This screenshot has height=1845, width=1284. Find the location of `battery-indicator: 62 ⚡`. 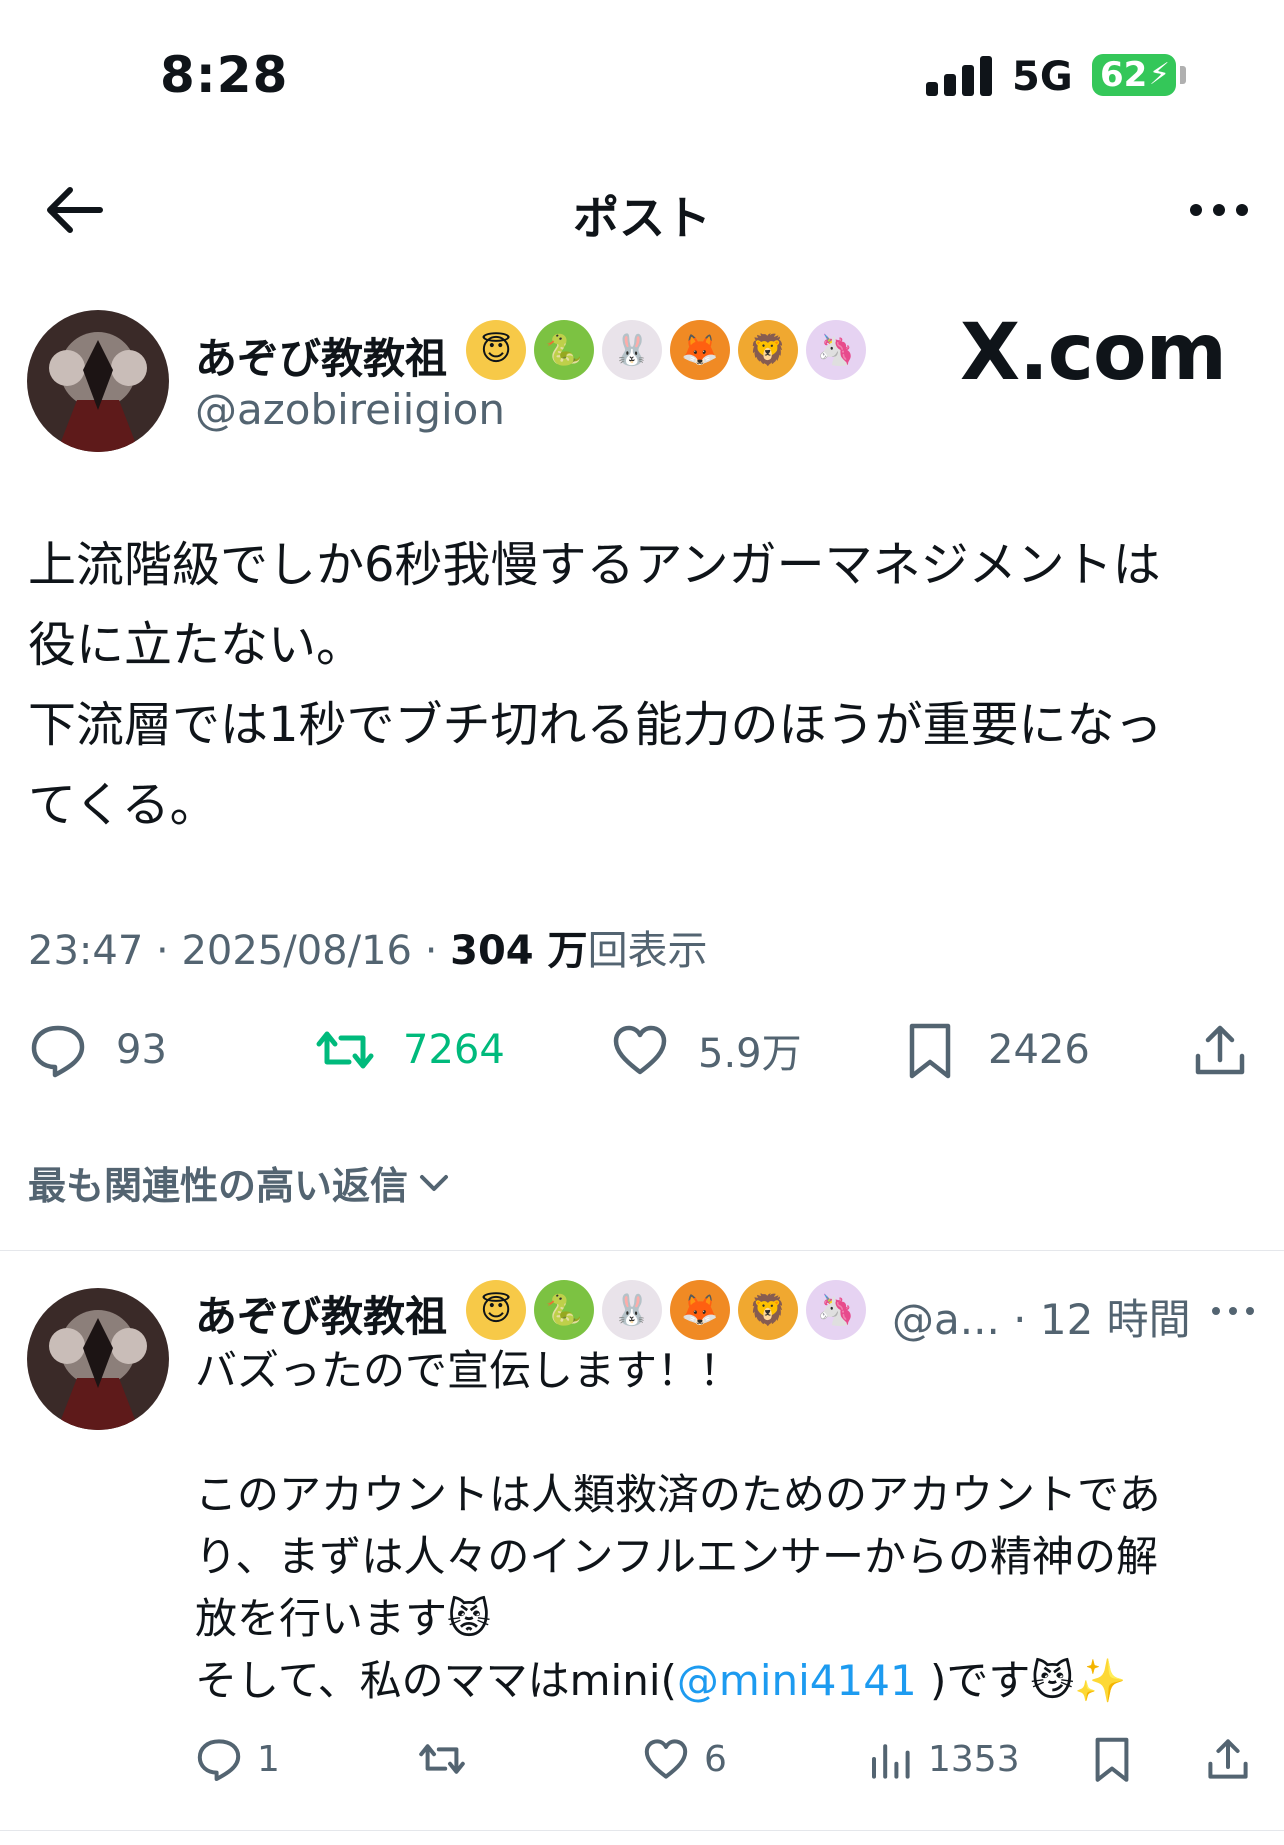

battery-indicator: 62 ⚡ is located at coordinates (1134, 75).